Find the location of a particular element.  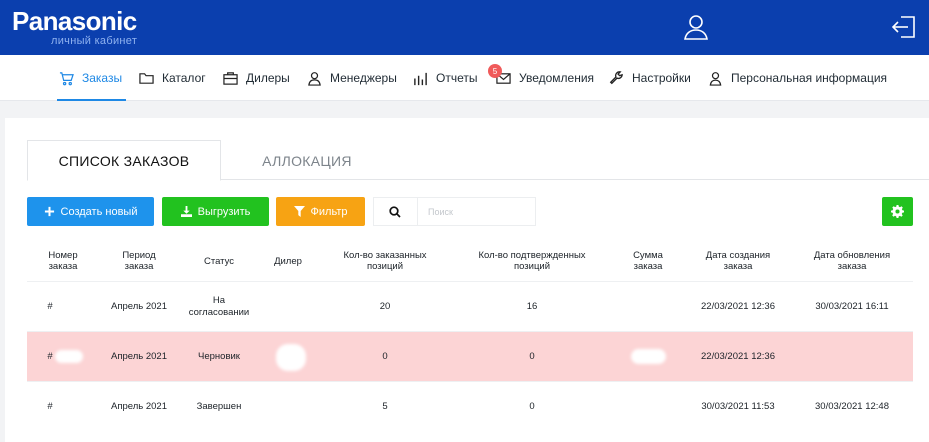

logout-icon is located at coordinates (904, 27).